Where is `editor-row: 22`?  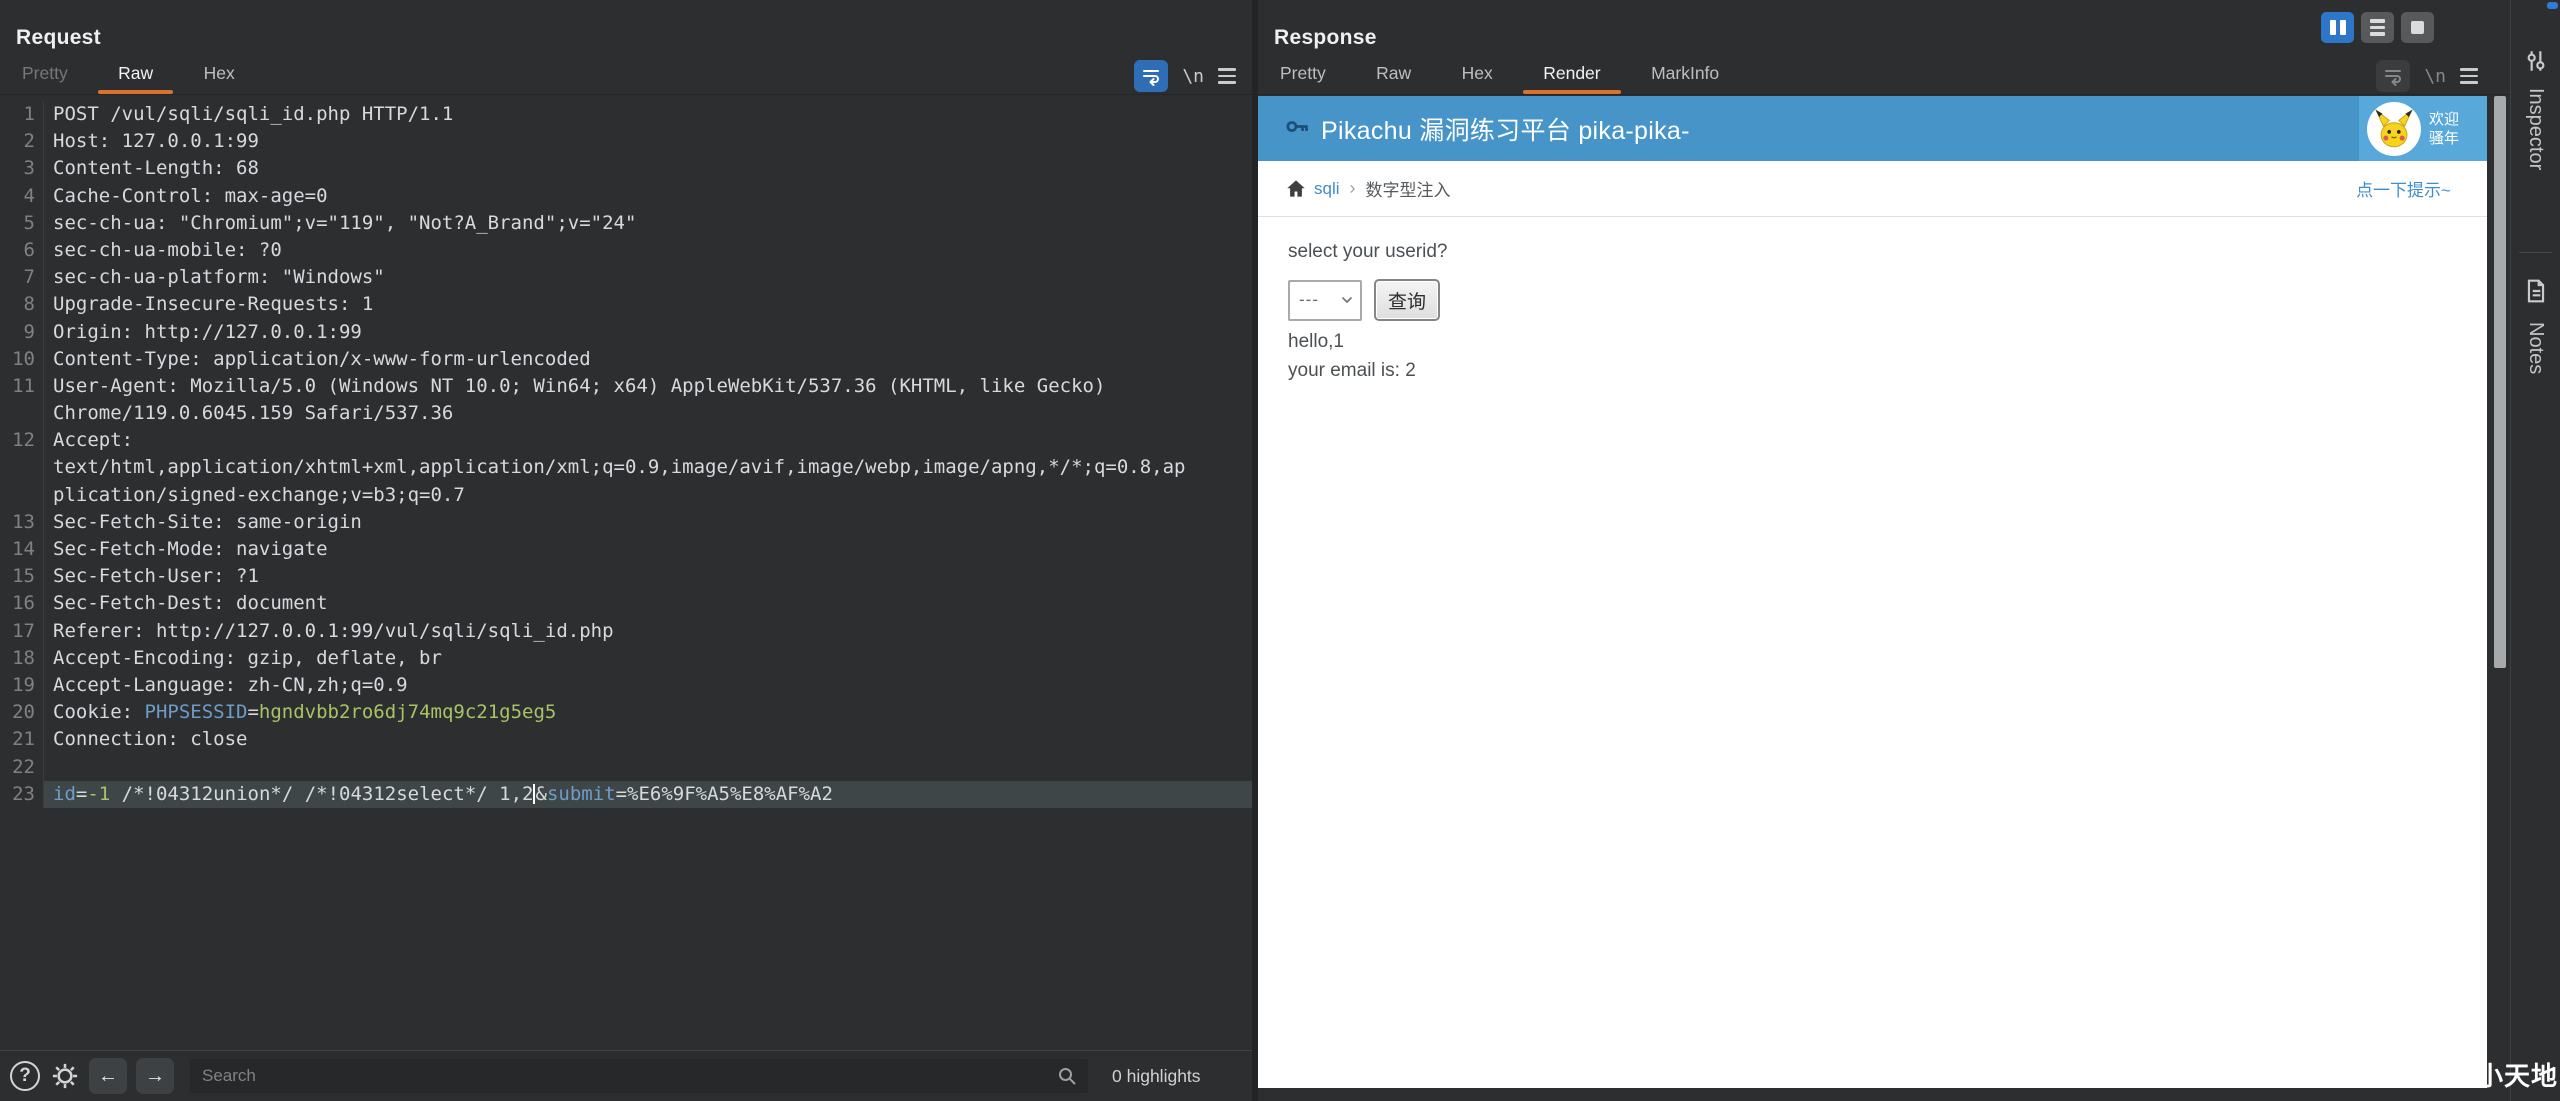
editor-row: 22 is located at coordinates (626, 767).